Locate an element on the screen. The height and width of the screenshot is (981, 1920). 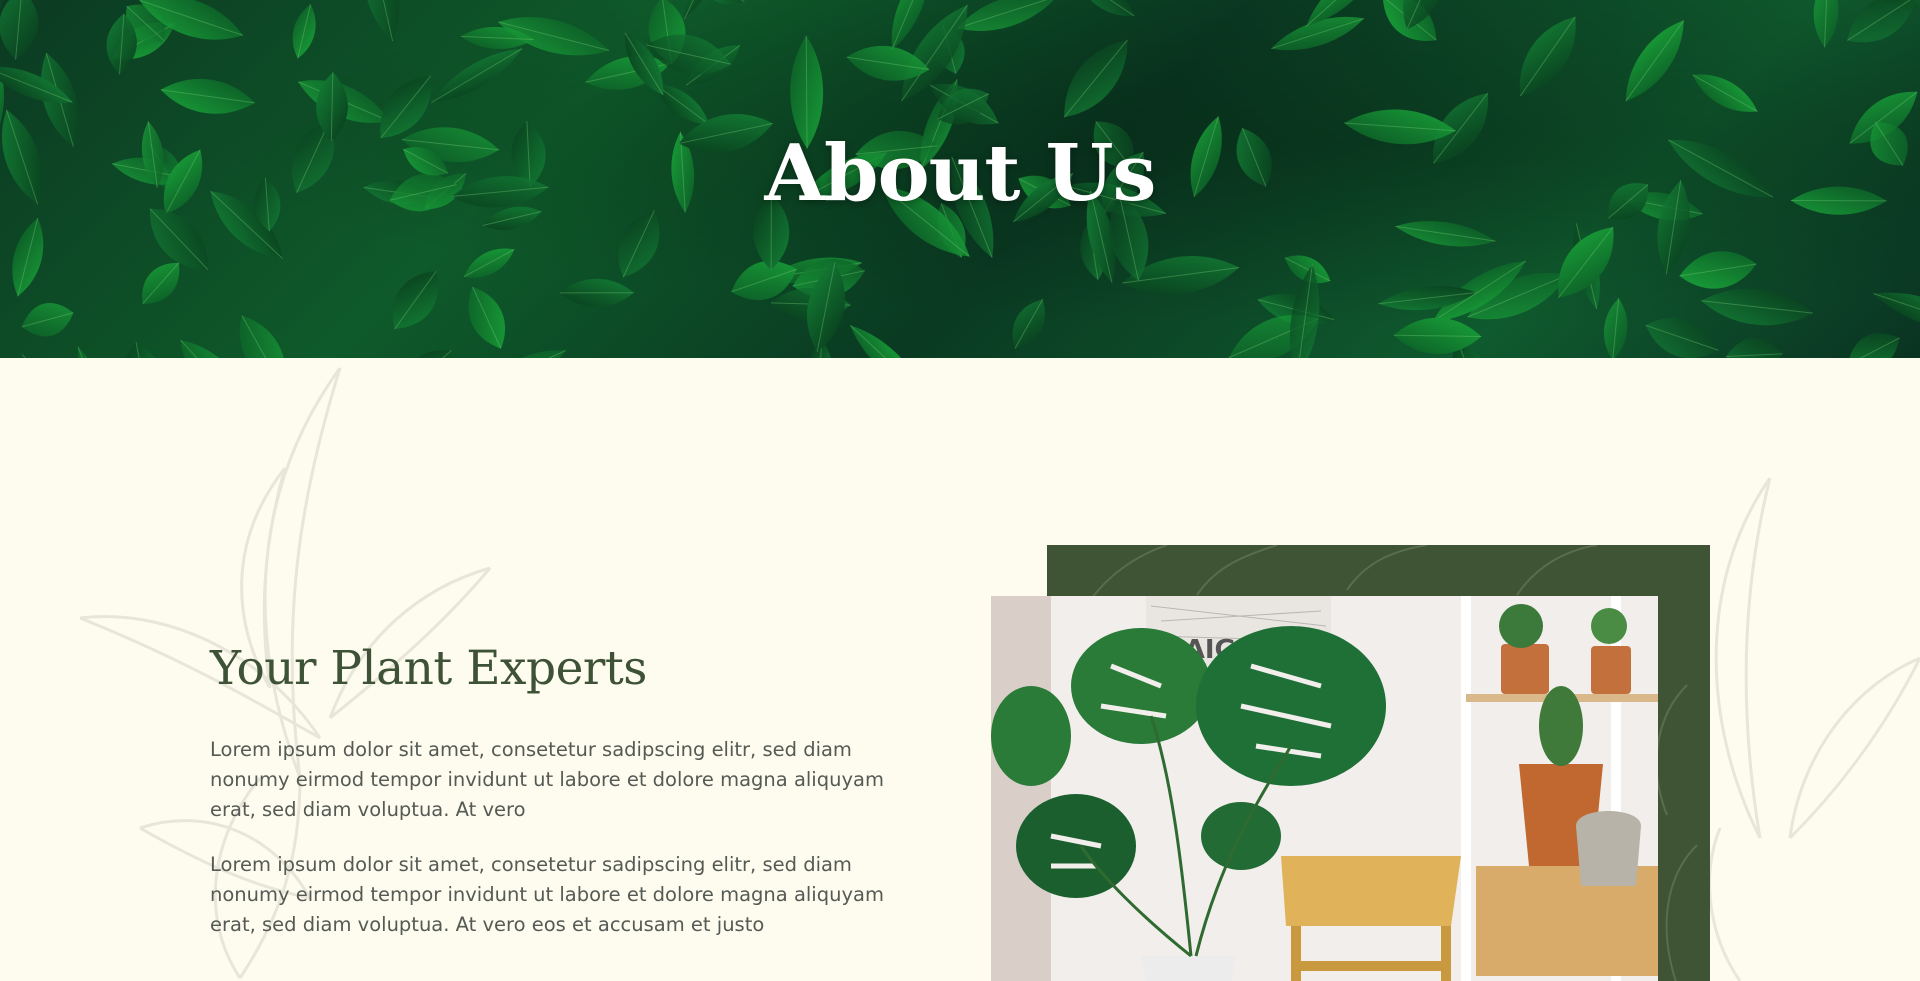
section-heading: Your Plant Experts is located at coordinates (428, 668).